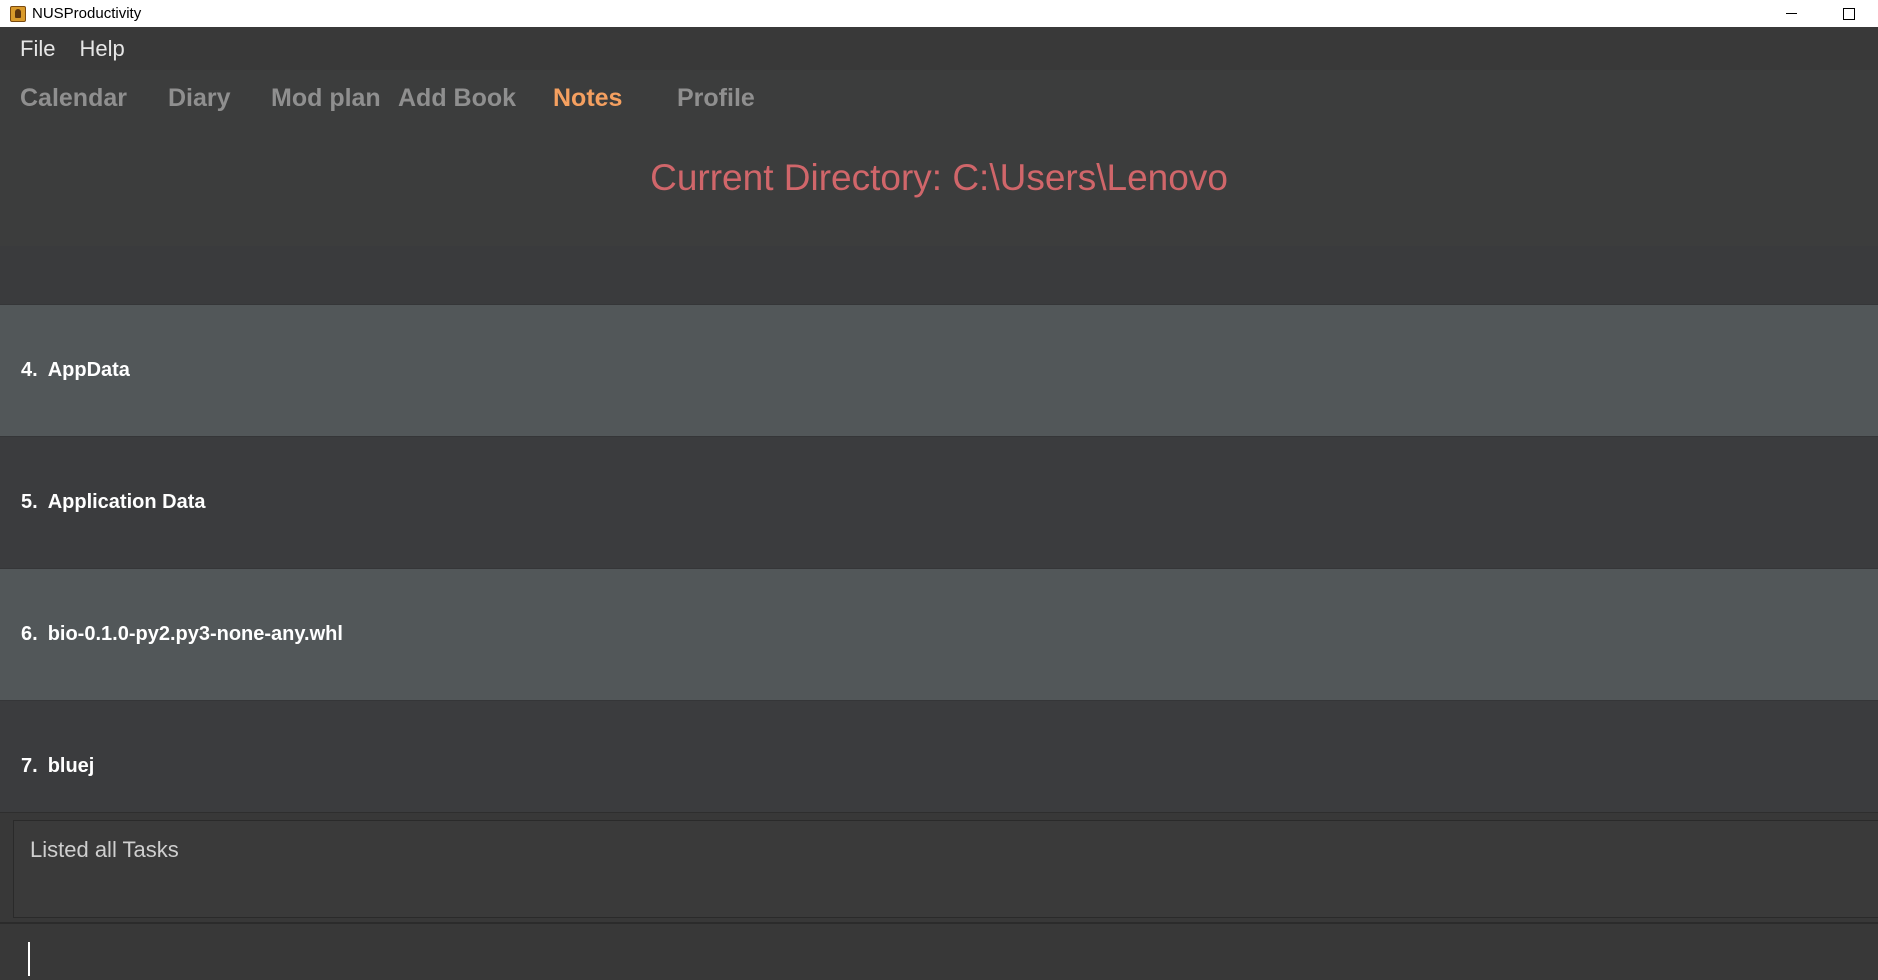  What do you see at coordinates (88, 370) in the screenshot?
I see `list-item-name: AppData` at bounding box center [88, 370].